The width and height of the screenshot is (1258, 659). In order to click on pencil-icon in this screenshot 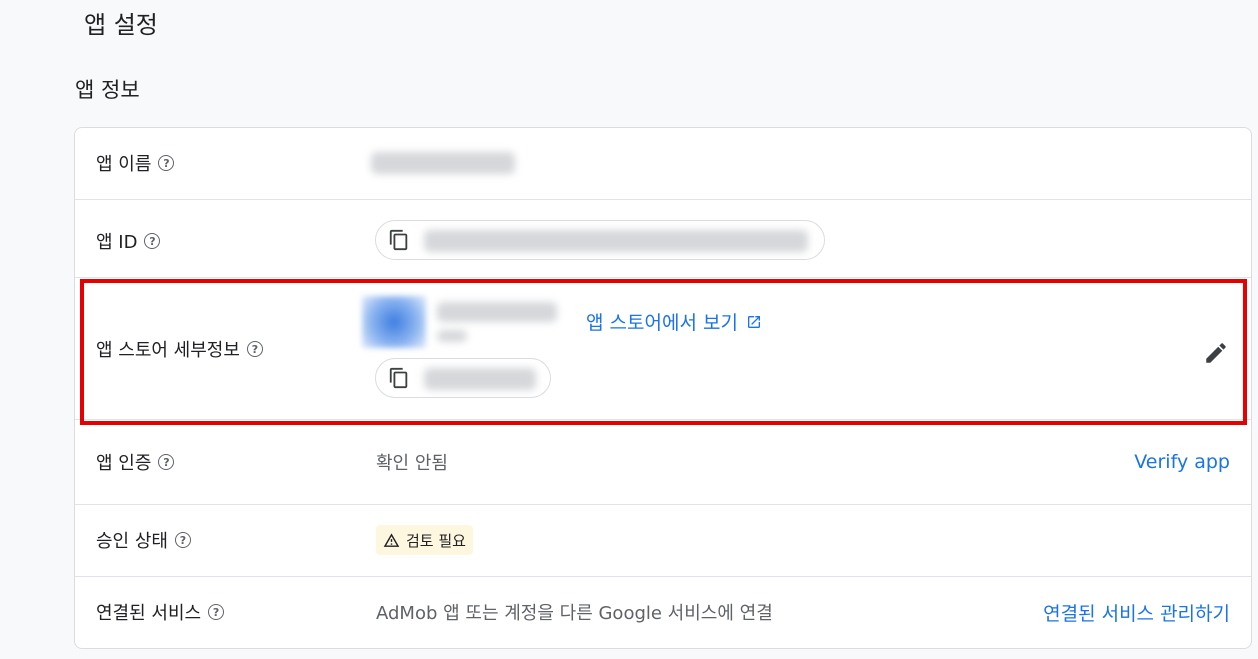, I will do `click(1216, 353)`.